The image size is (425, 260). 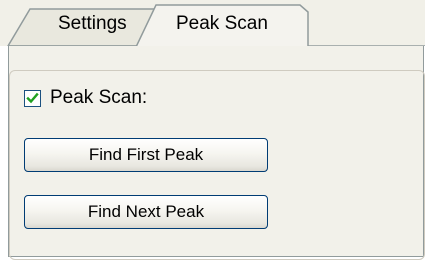 I want to click on find-first-peak-button: Find First Peak, so click(x=146, y=155).